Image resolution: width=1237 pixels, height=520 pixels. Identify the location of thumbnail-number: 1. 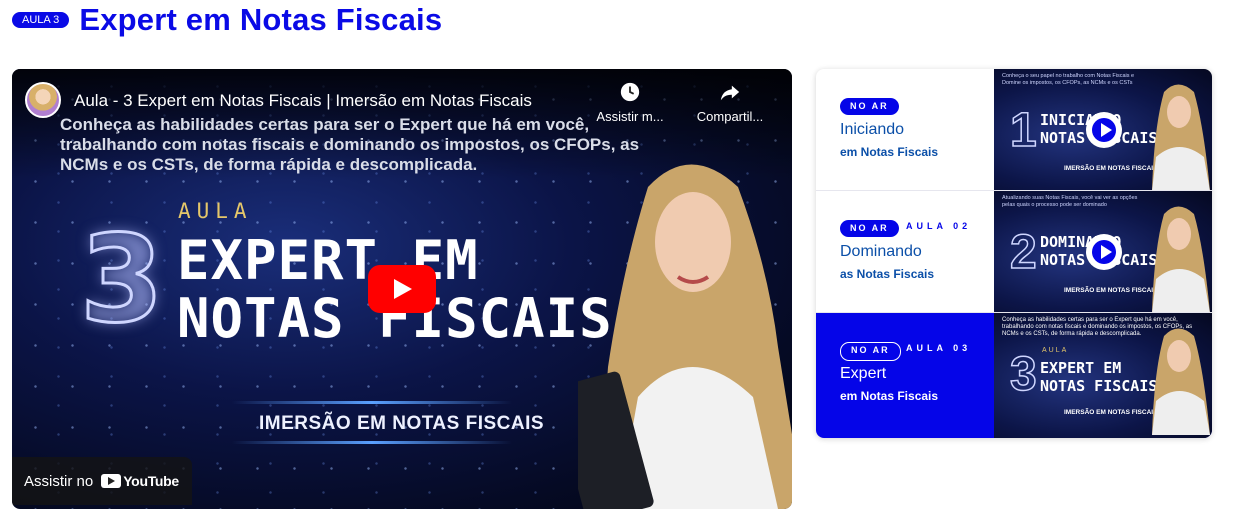
(1023, 130).